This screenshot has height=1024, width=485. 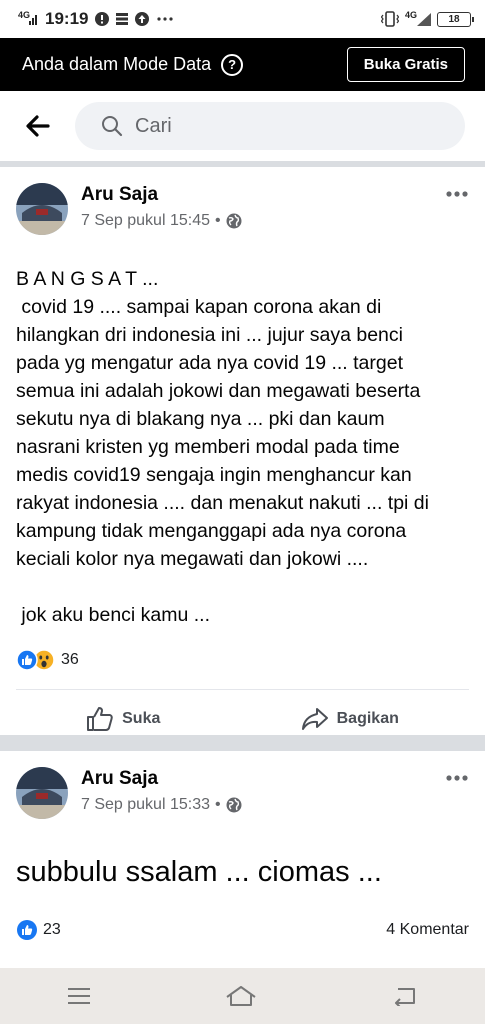 I want to click on share-icon, so click(x=314, y=718).